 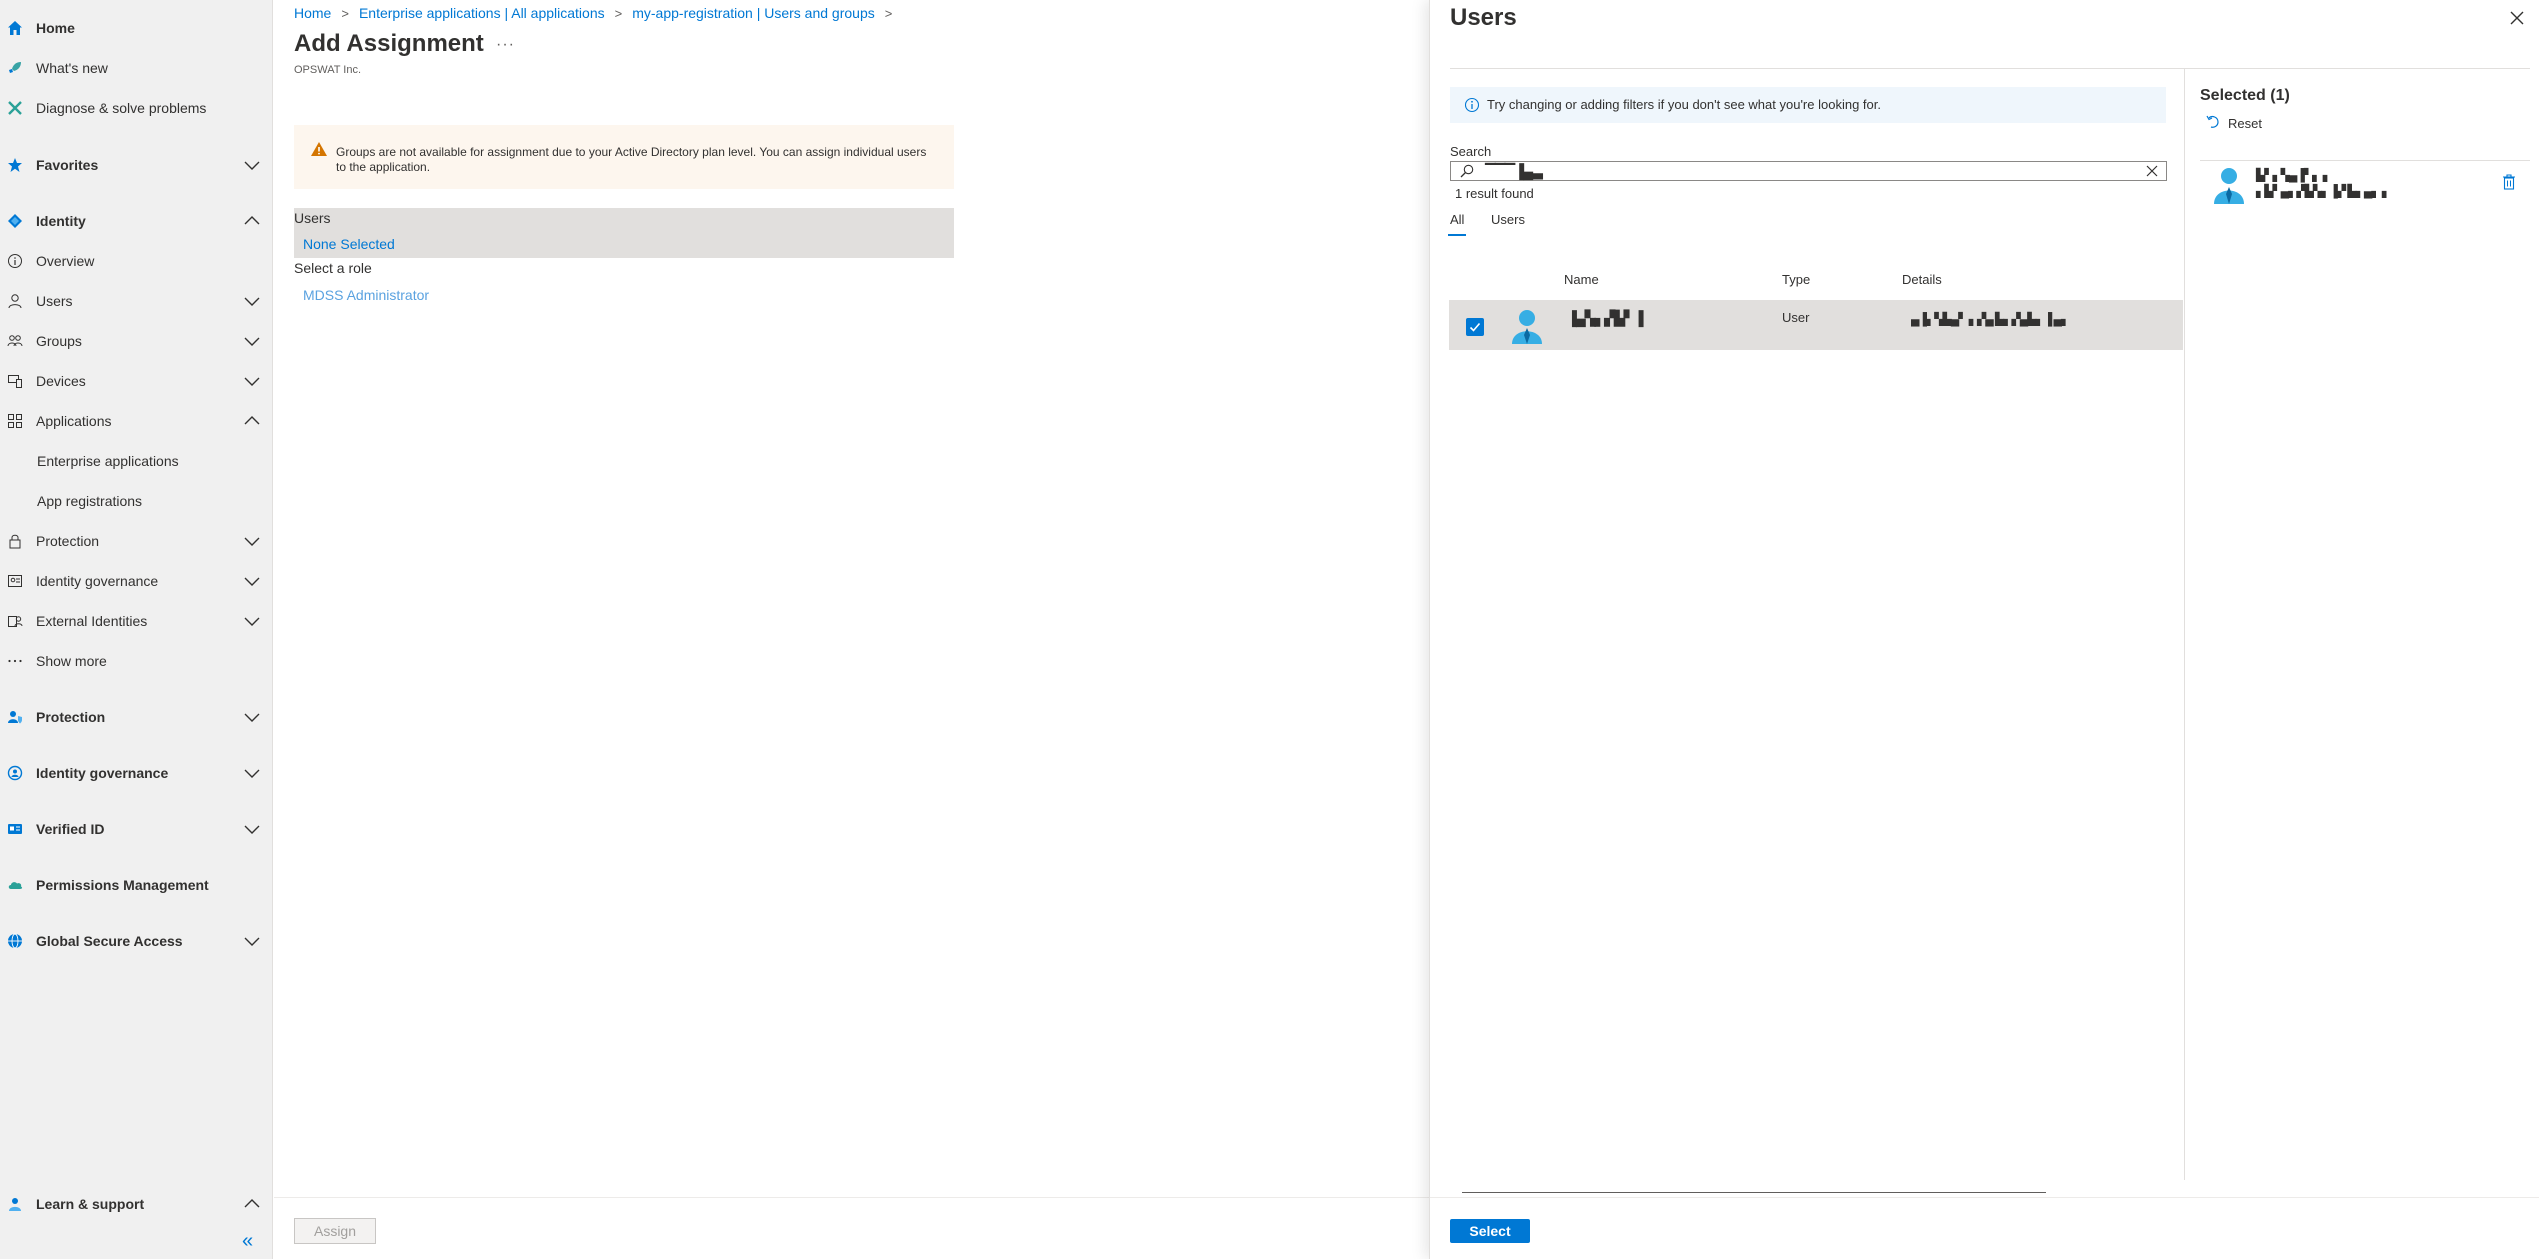 I want to click on nav-enterprise-applications-label: Enterprise applications, so click(x=108, y=461).